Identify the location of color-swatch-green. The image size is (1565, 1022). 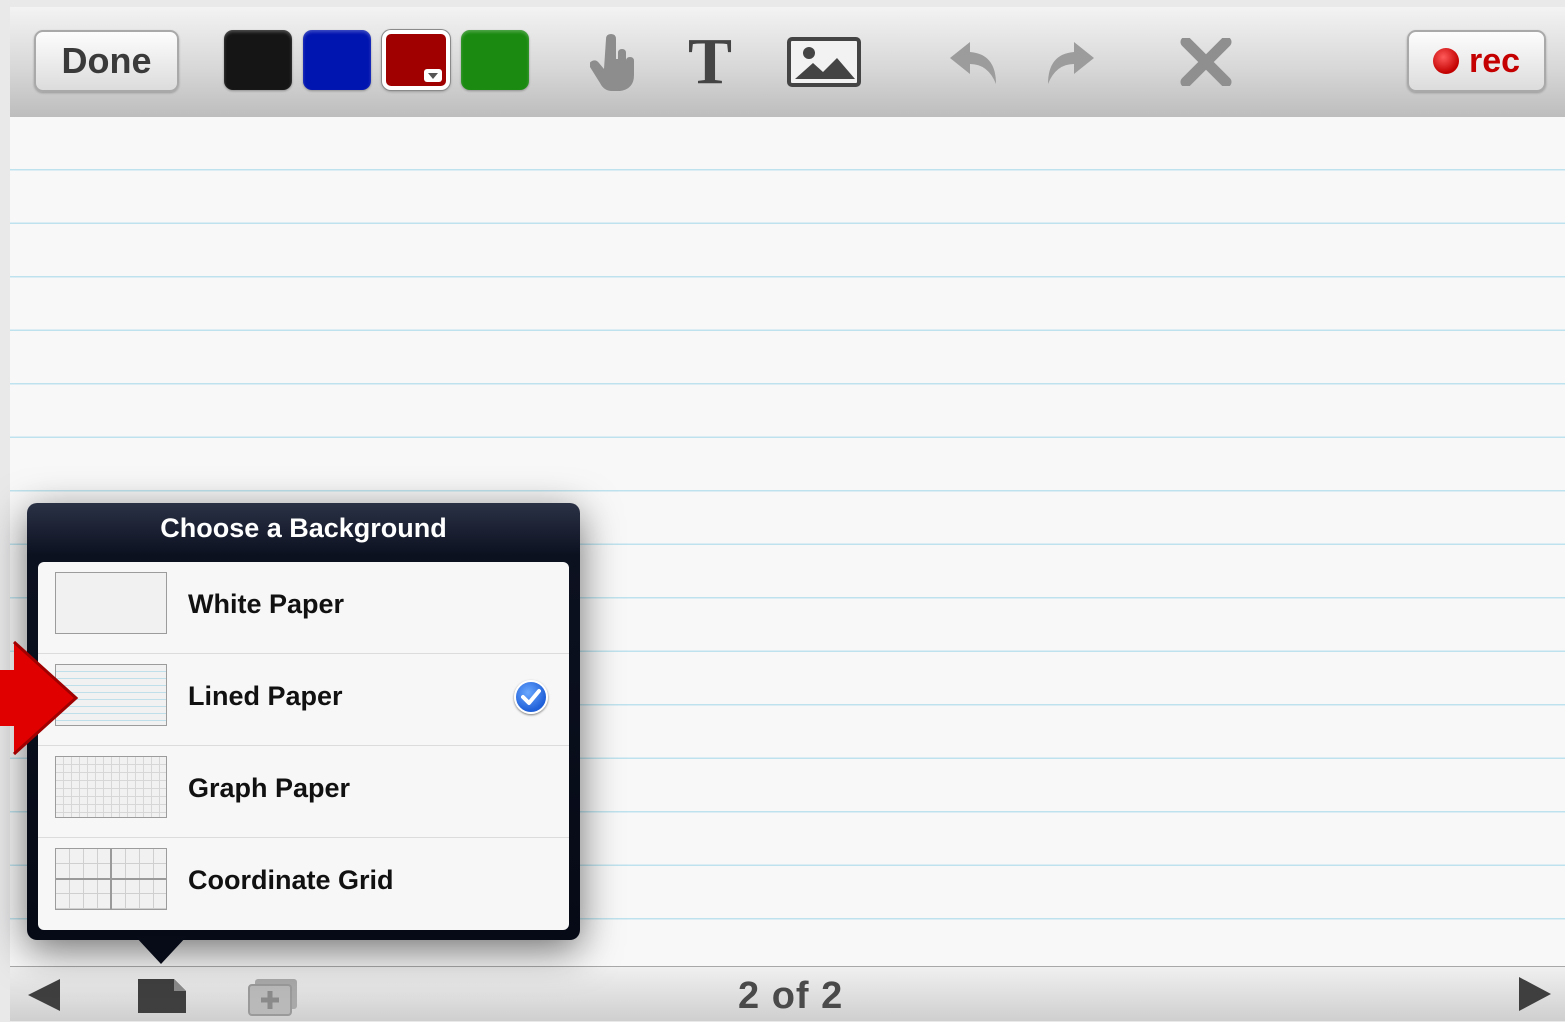
(495, 60).